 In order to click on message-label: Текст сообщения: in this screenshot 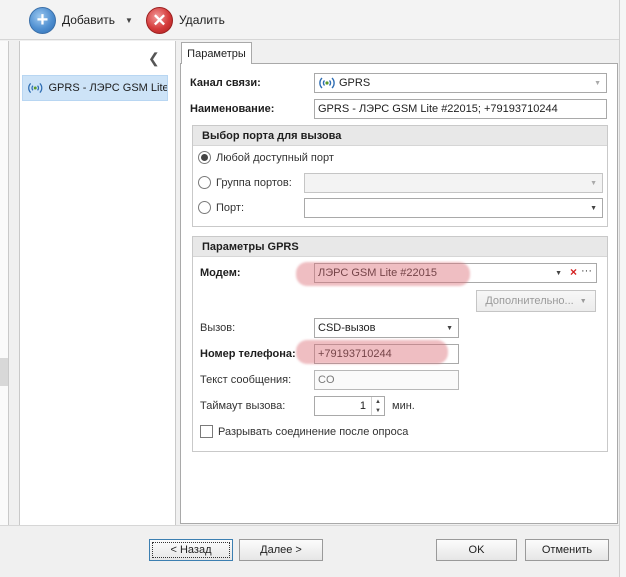, I will do `click(246, 380)`.